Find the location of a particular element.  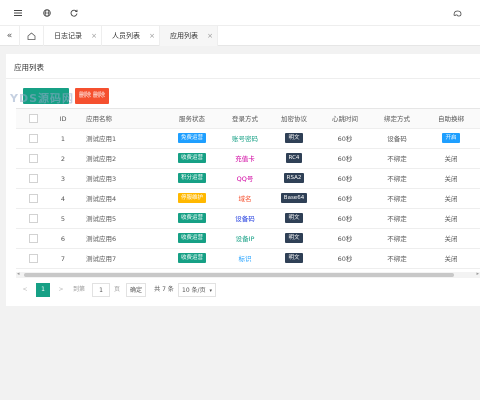

tab-scroll-left-button: « is located at coordinates (10, 36).